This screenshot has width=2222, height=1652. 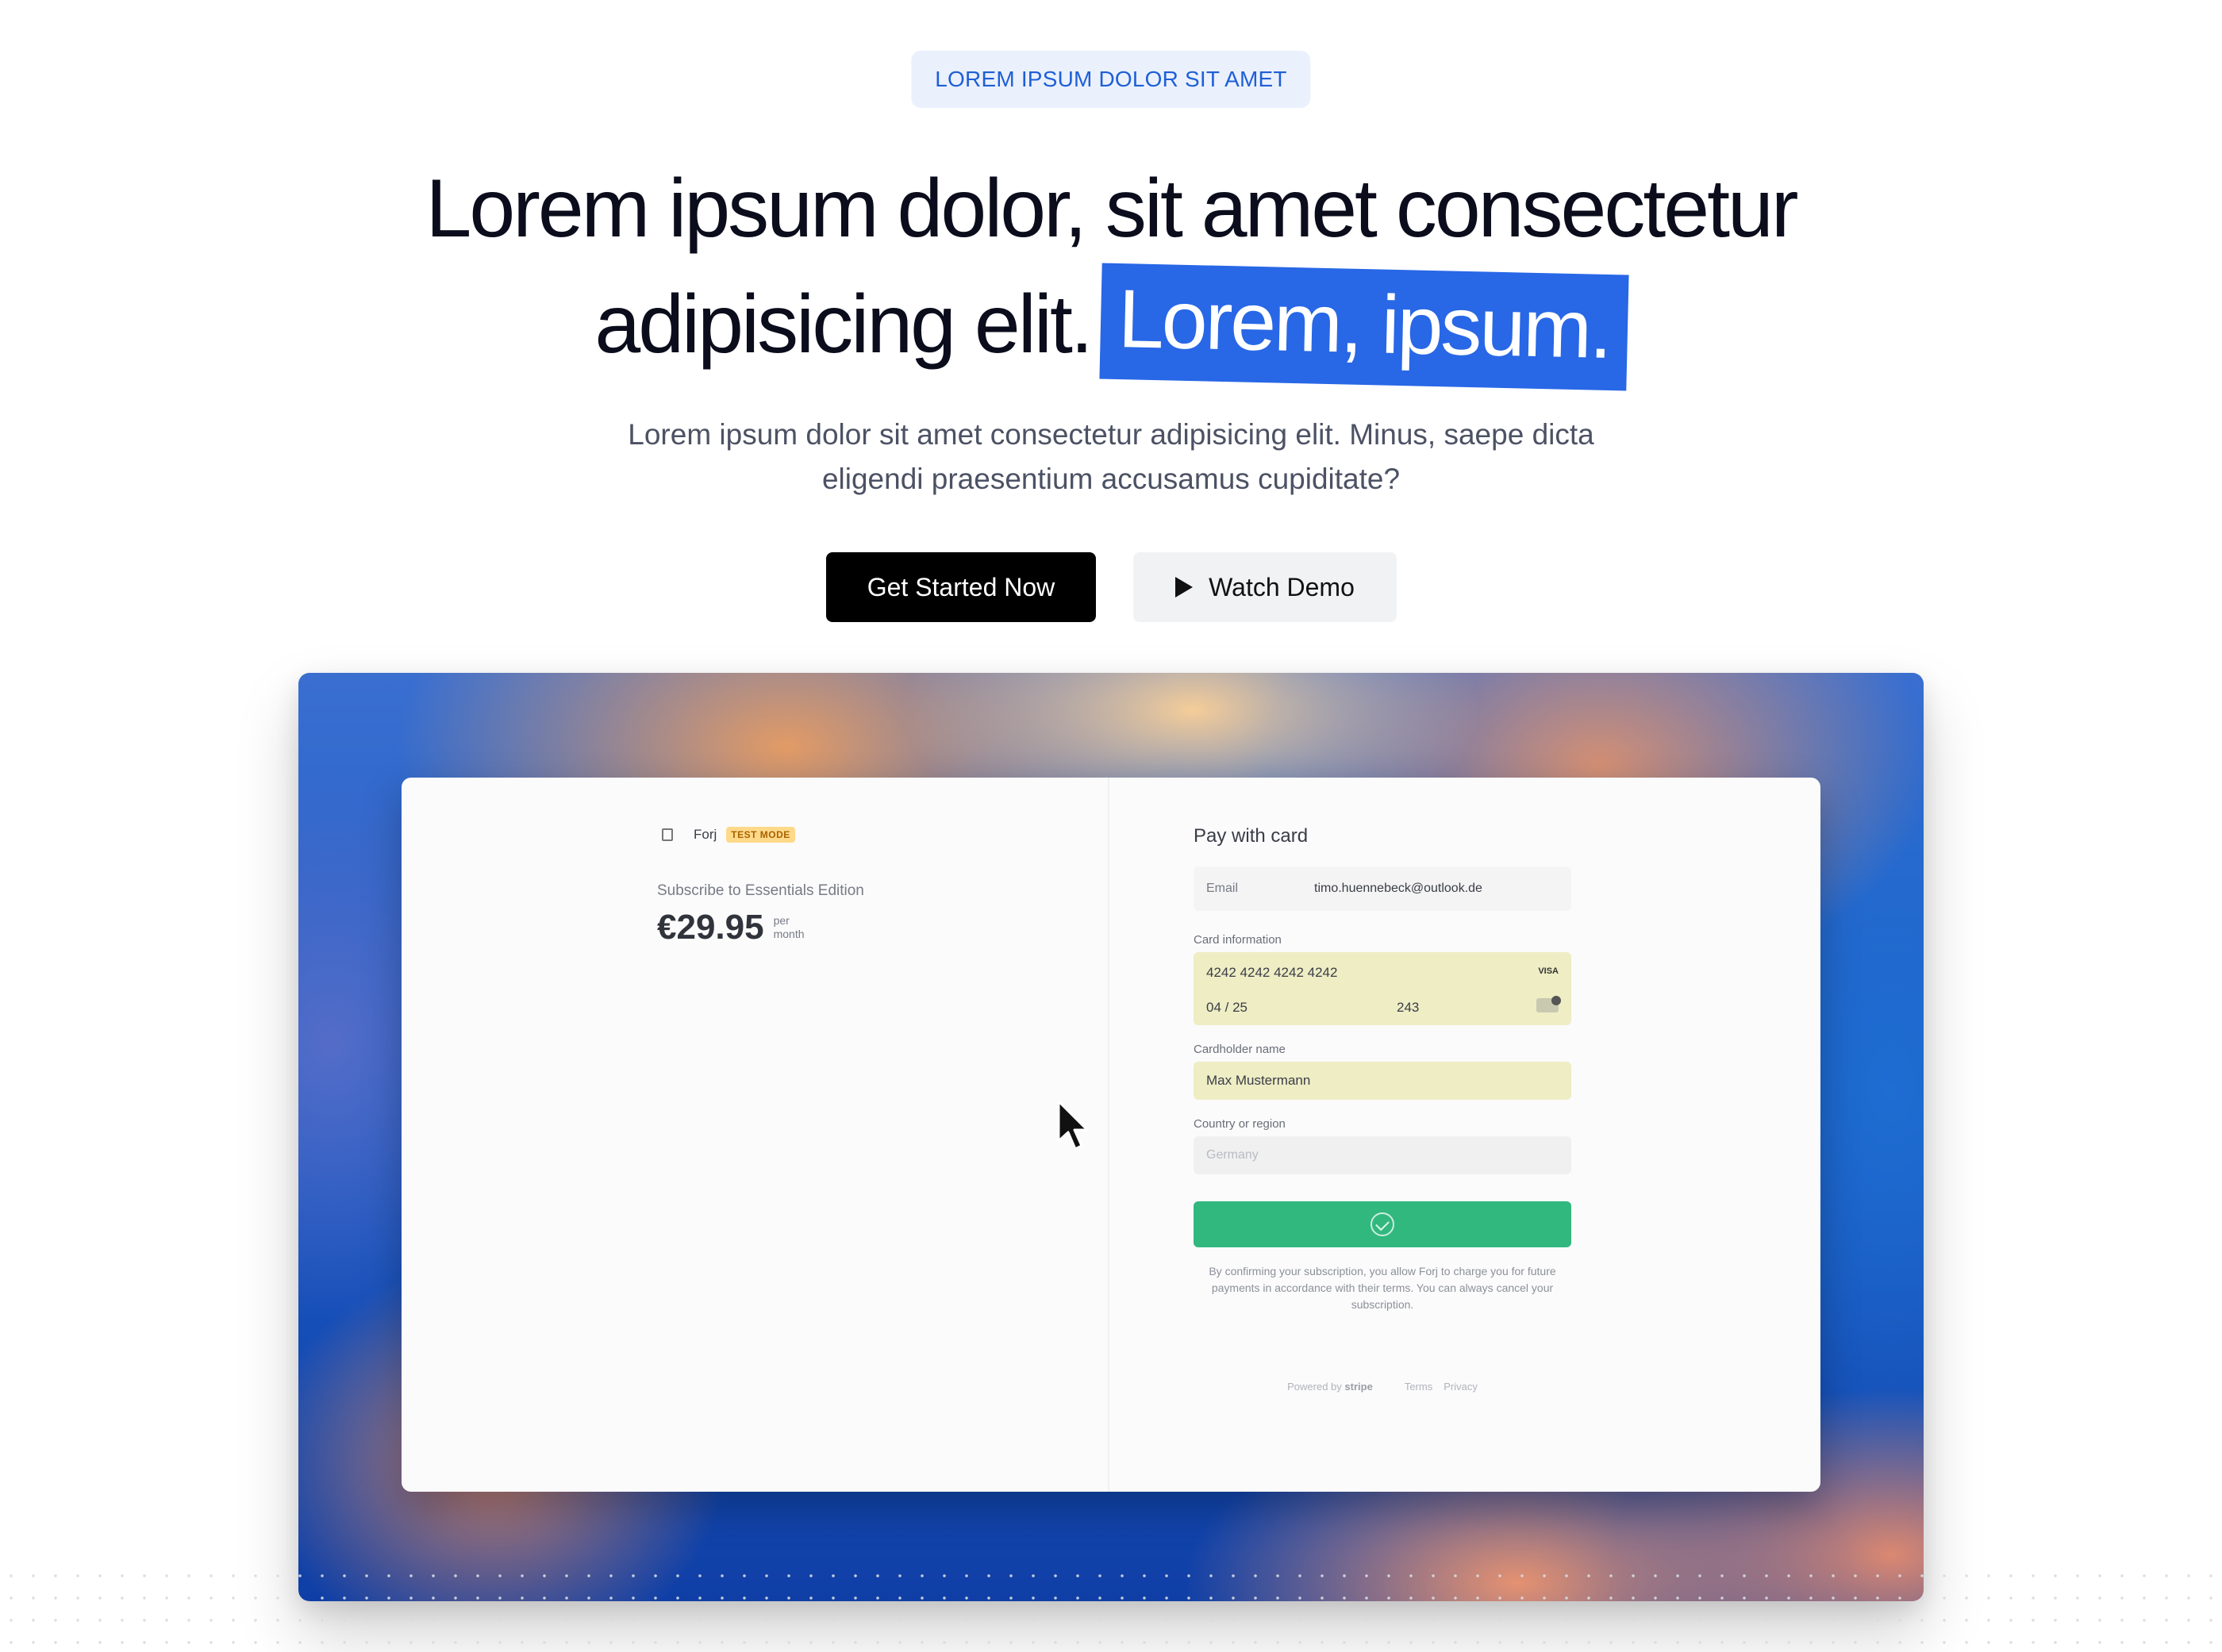 What do you see at coordinates (1364, 327) in the screenshot?
I see `hero-title-highlight: Lorem, ipsum.` at bounding box center [1364, 327].